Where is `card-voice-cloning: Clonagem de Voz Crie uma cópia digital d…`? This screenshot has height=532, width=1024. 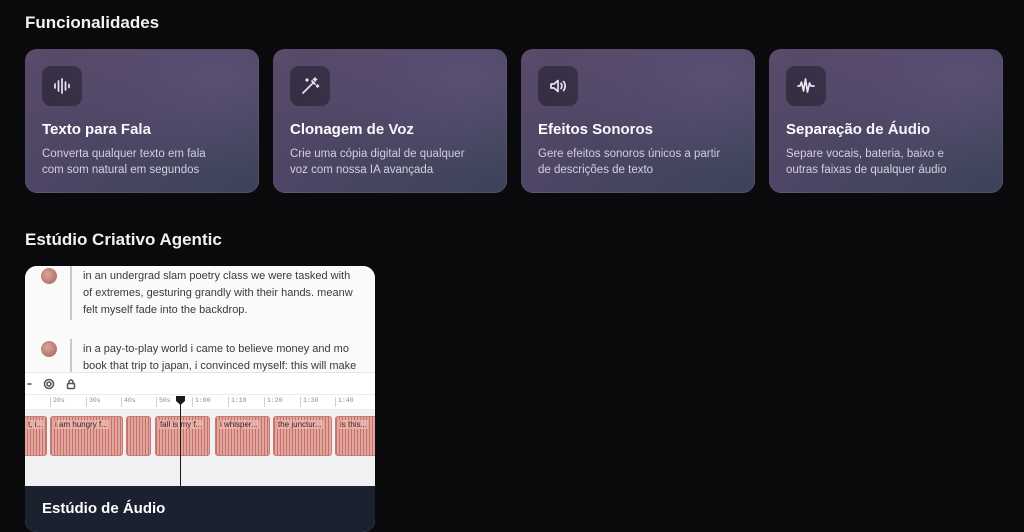 card-voice-cloning: Clonagem de Voz Crie uma cópia digital d… is located at coordinates (390, 121).